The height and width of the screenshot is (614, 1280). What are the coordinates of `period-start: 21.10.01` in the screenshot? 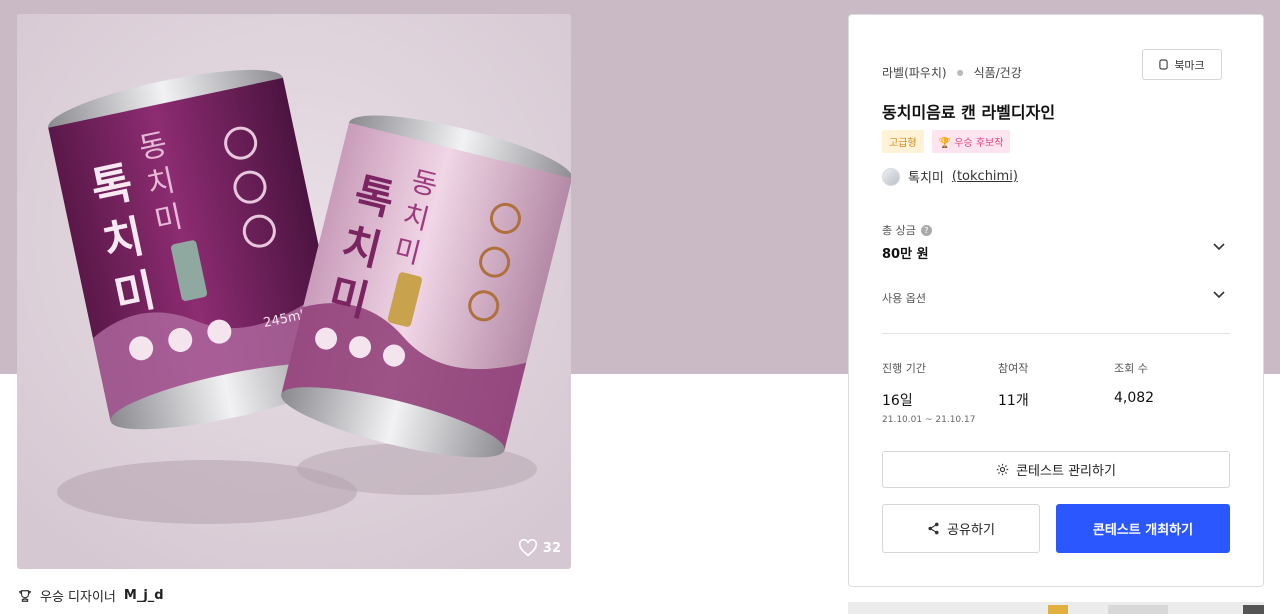 It's located at (902, 420).